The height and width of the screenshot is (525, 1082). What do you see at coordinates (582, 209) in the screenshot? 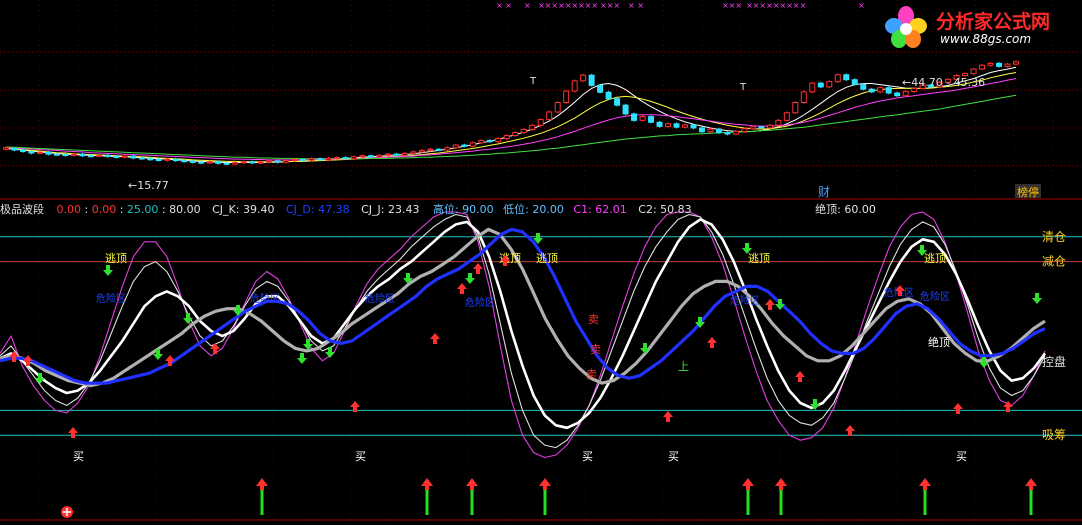
I see `value-c1-label: C1:` at bounding box center [582, 209].